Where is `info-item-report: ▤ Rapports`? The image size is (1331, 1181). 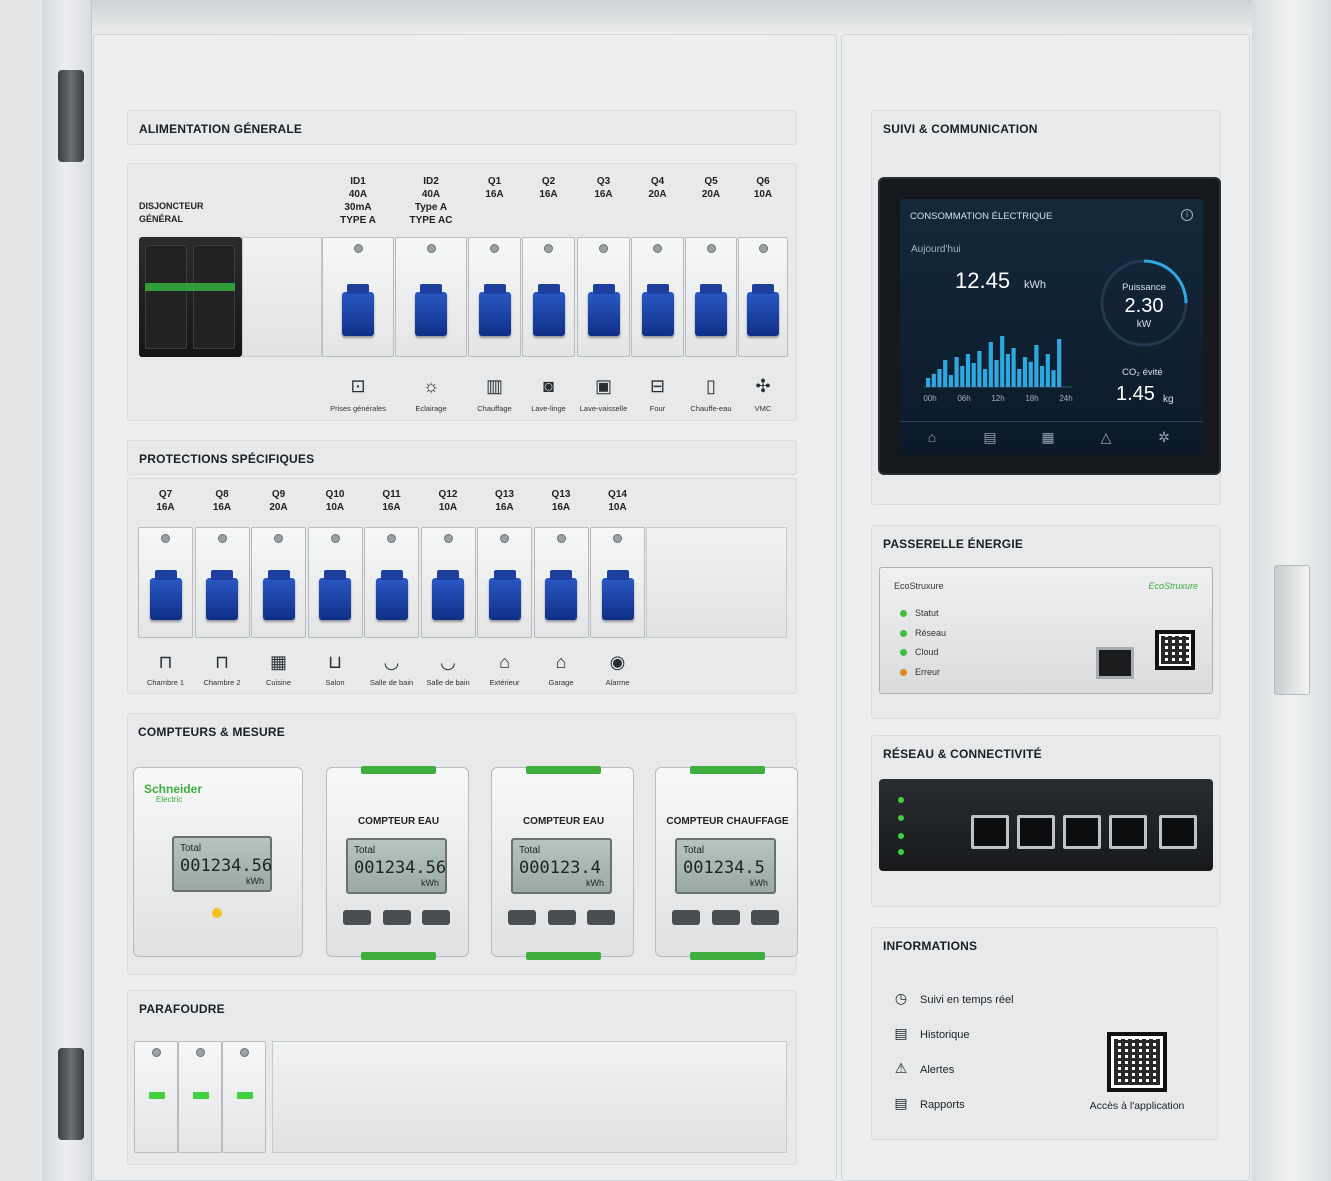
info-item-report: ▤ Rapports is located at coordinates (927, 1103).